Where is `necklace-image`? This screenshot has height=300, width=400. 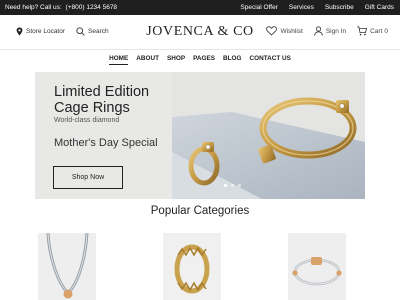 necklace-image is located at coordinates (67, 266).